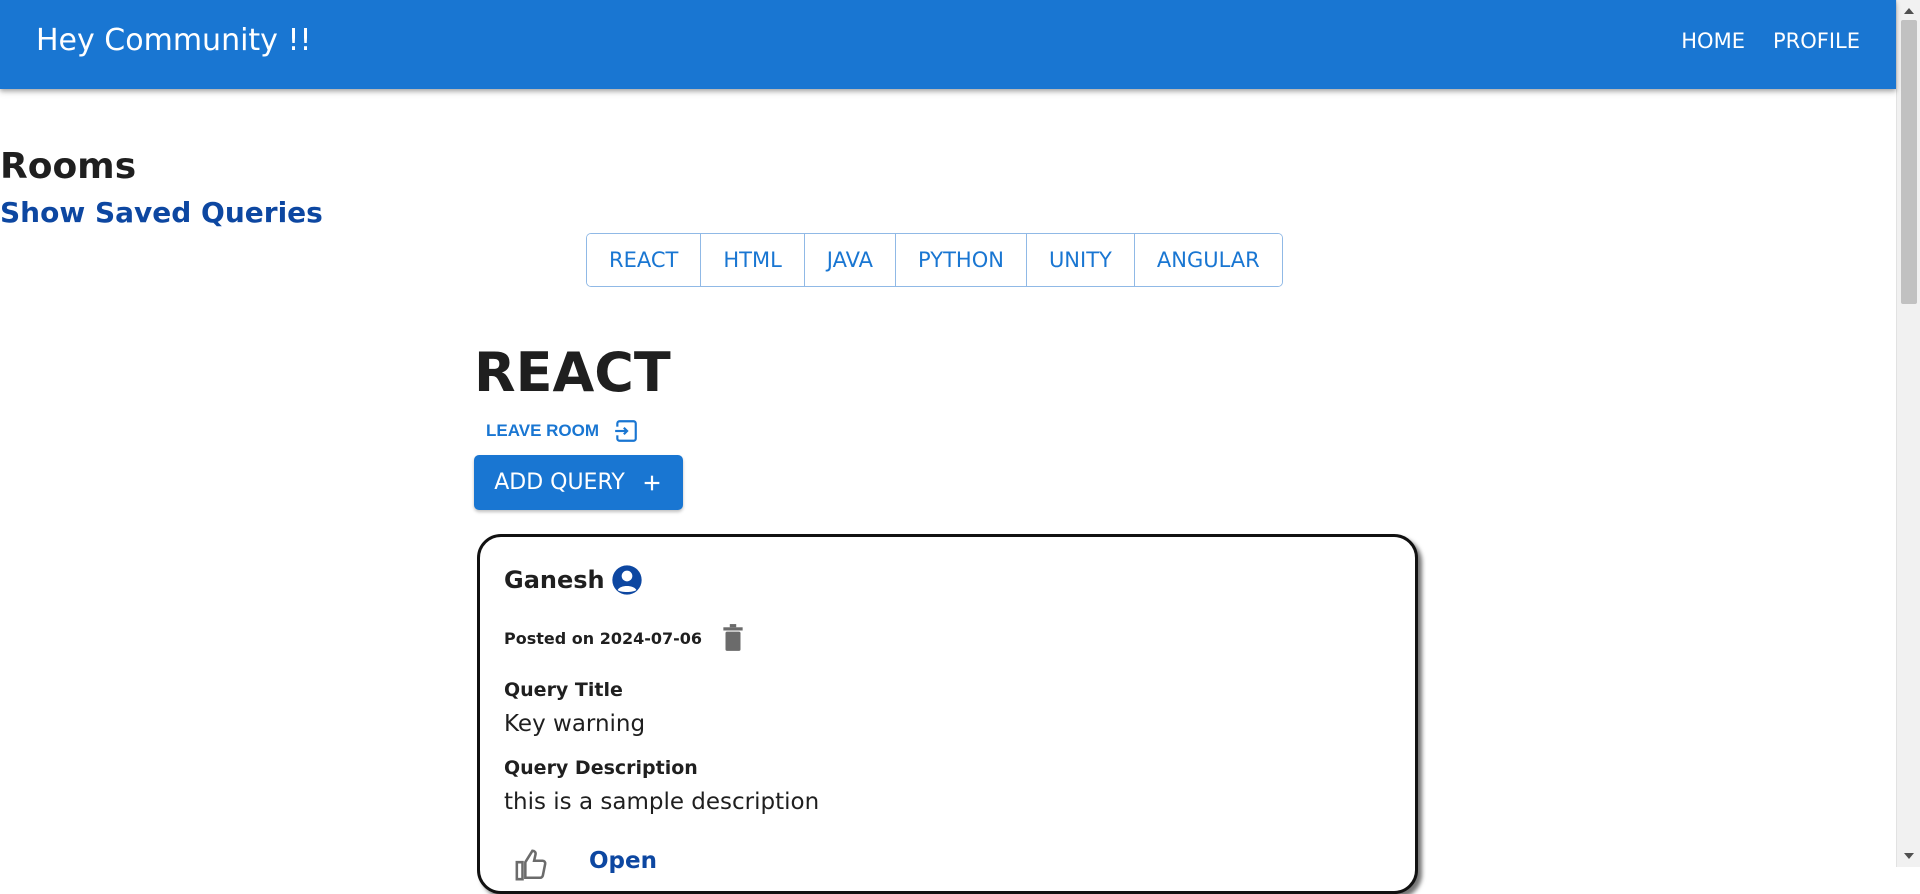  Describe the element at coordinates (1816, 41) in the screenshot. I see `nav-profile-button: PROFILE` at that location.